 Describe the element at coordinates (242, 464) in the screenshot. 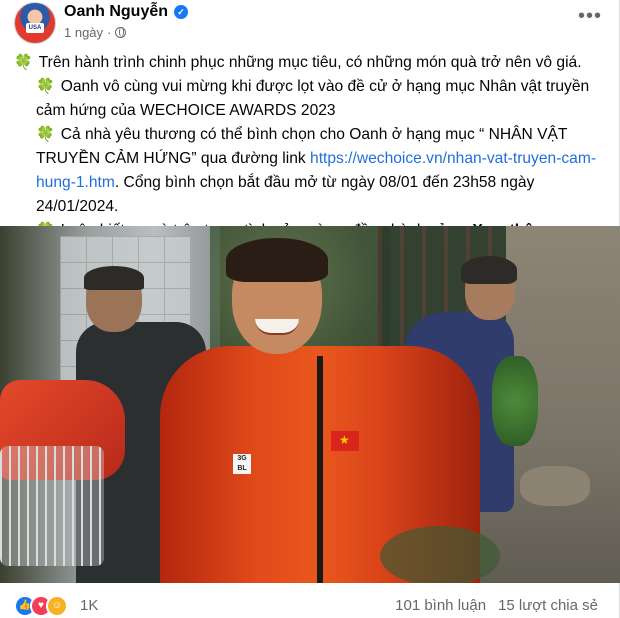

I see `jacket-logo: 3G BL` at that location.